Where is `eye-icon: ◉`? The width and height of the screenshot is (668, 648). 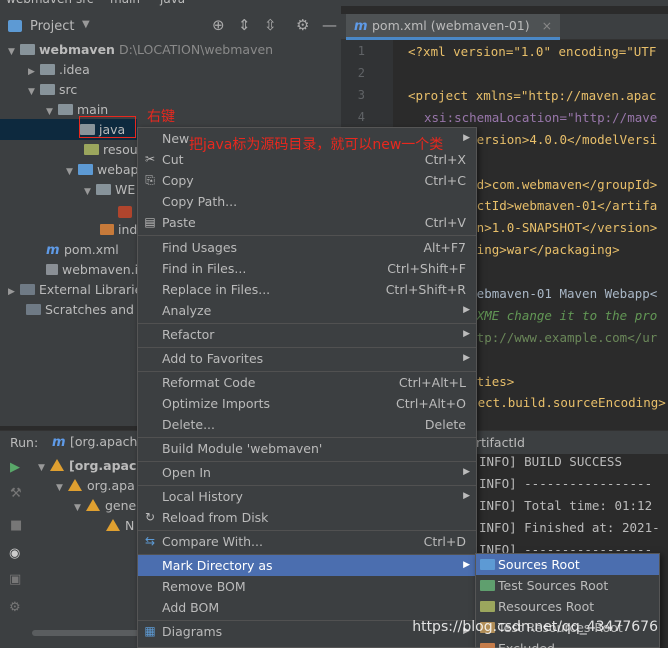
eye-icon: ◉ is located at coordinates (14, 553).